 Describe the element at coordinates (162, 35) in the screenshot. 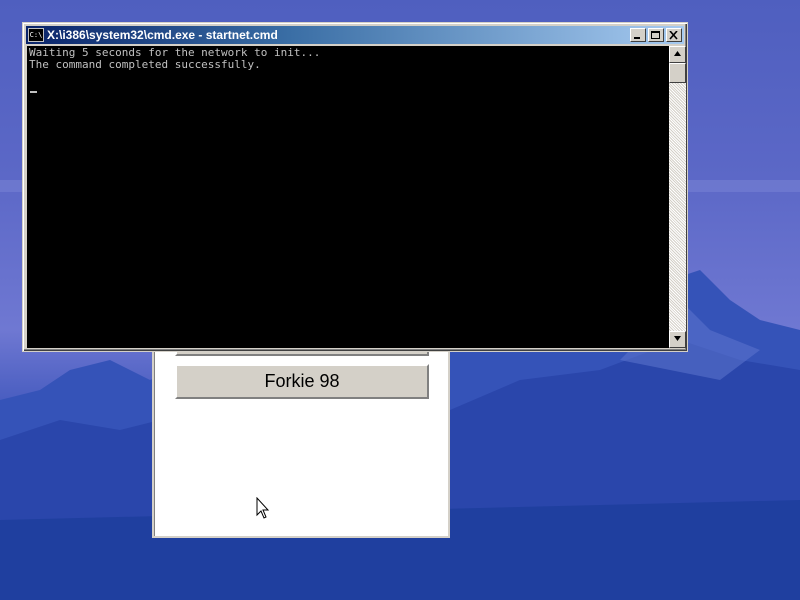

I see `window-title: X:\i386\system32\cmd.exe - startnet.cmd` at that location.